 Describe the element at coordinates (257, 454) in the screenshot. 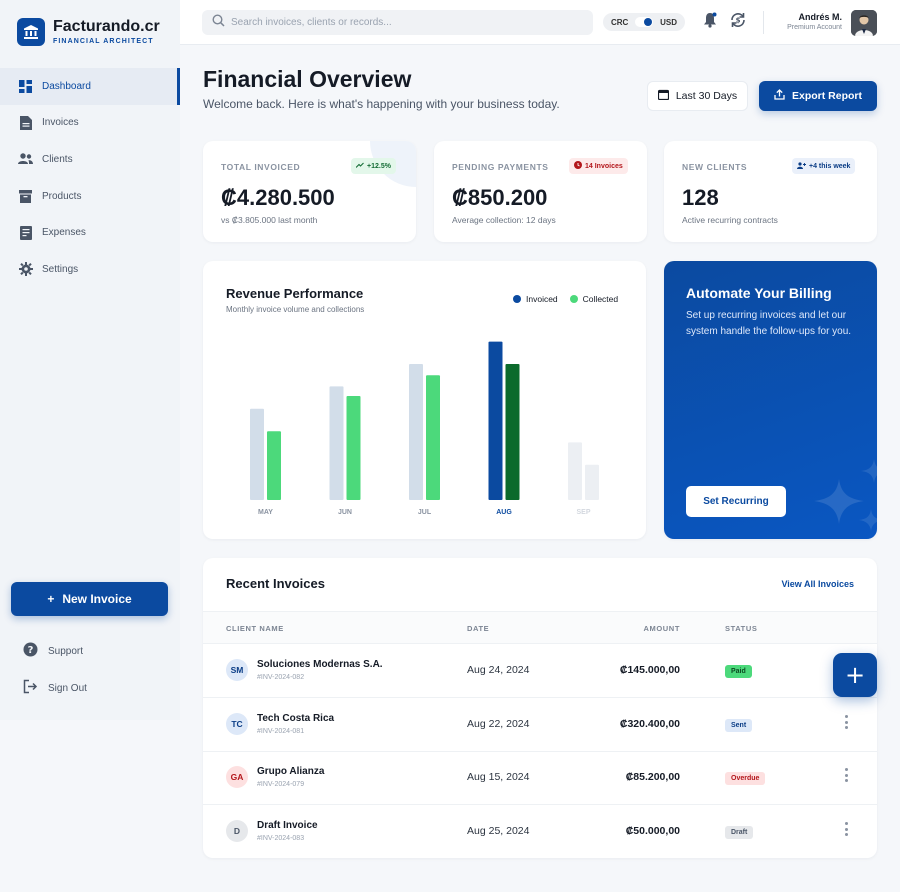

I see `bar-invoiced-may` at that location.